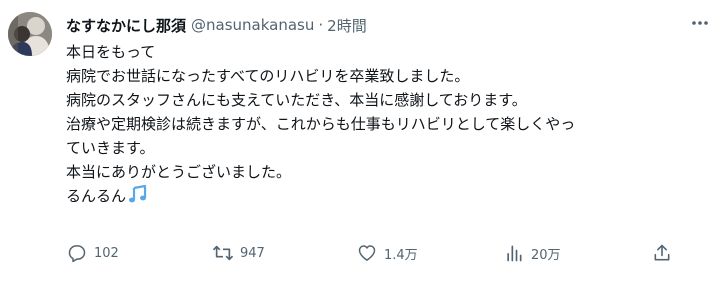  Describe the element at coordinates (252, 253) in the screenshot. I see `retweet-count: 947` at that location.